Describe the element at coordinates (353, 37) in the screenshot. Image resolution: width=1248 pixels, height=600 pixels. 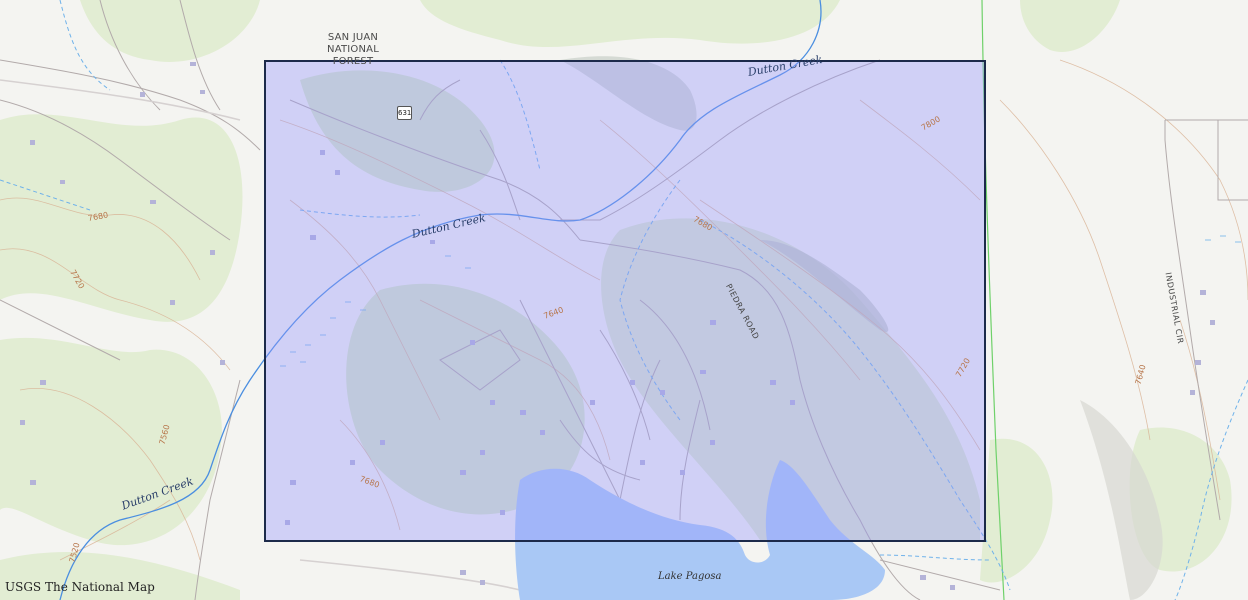
I see `forest-label-line1: SAN JUAN` at that location.